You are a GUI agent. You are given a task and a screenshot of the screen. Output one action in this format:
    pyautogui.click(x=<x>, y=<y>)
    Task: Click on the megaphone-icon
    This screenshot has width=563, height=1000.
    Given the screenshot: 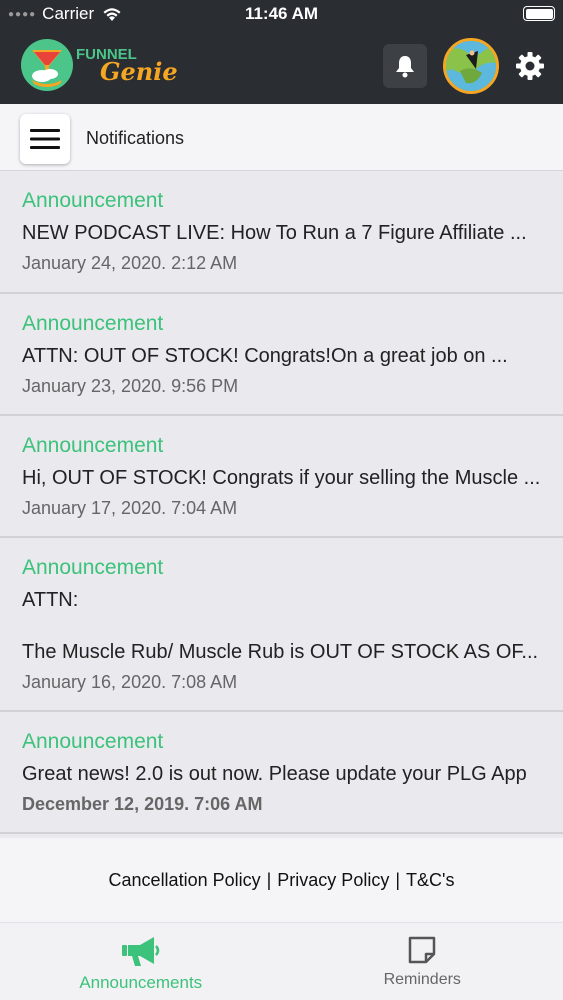 What is the action you would take?
    pyautogui.click(x=140, y=951)
    